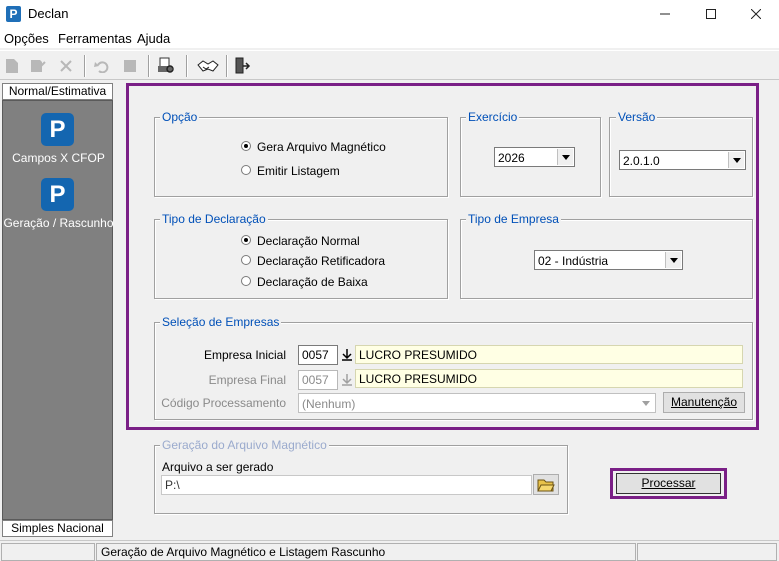 Image resolution: width=779 pixels, height=561 pixels. I want to click on menu-ferramentas: Ferramentas, so click(95, 38).